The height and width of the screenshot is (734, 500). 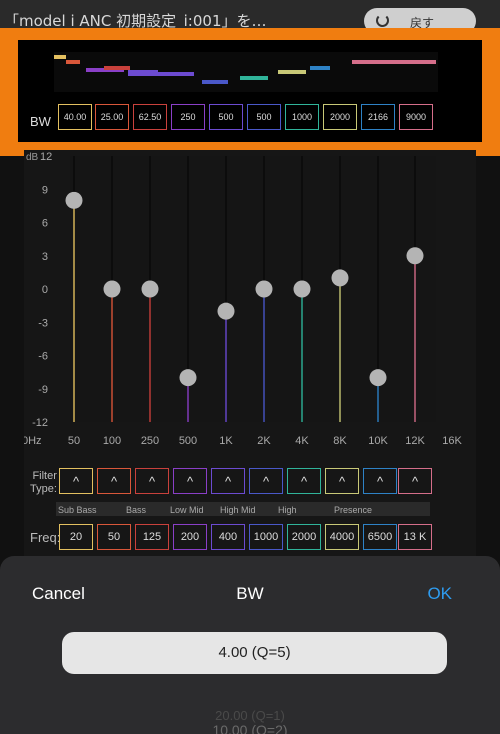 I want to click on y-tick-label: -12, so click(x=40, y=423).